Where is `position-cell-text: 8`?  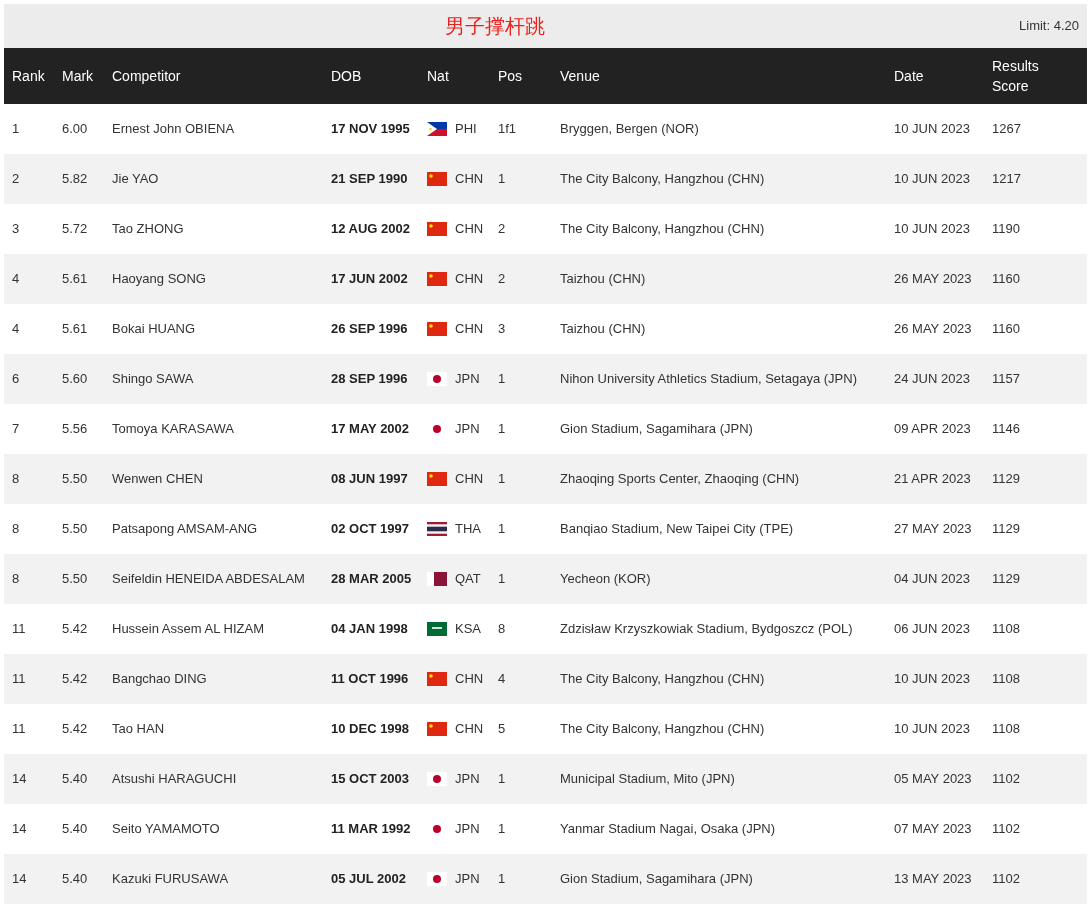 position-cell-text: 8 is located at coordinates (502, 629).